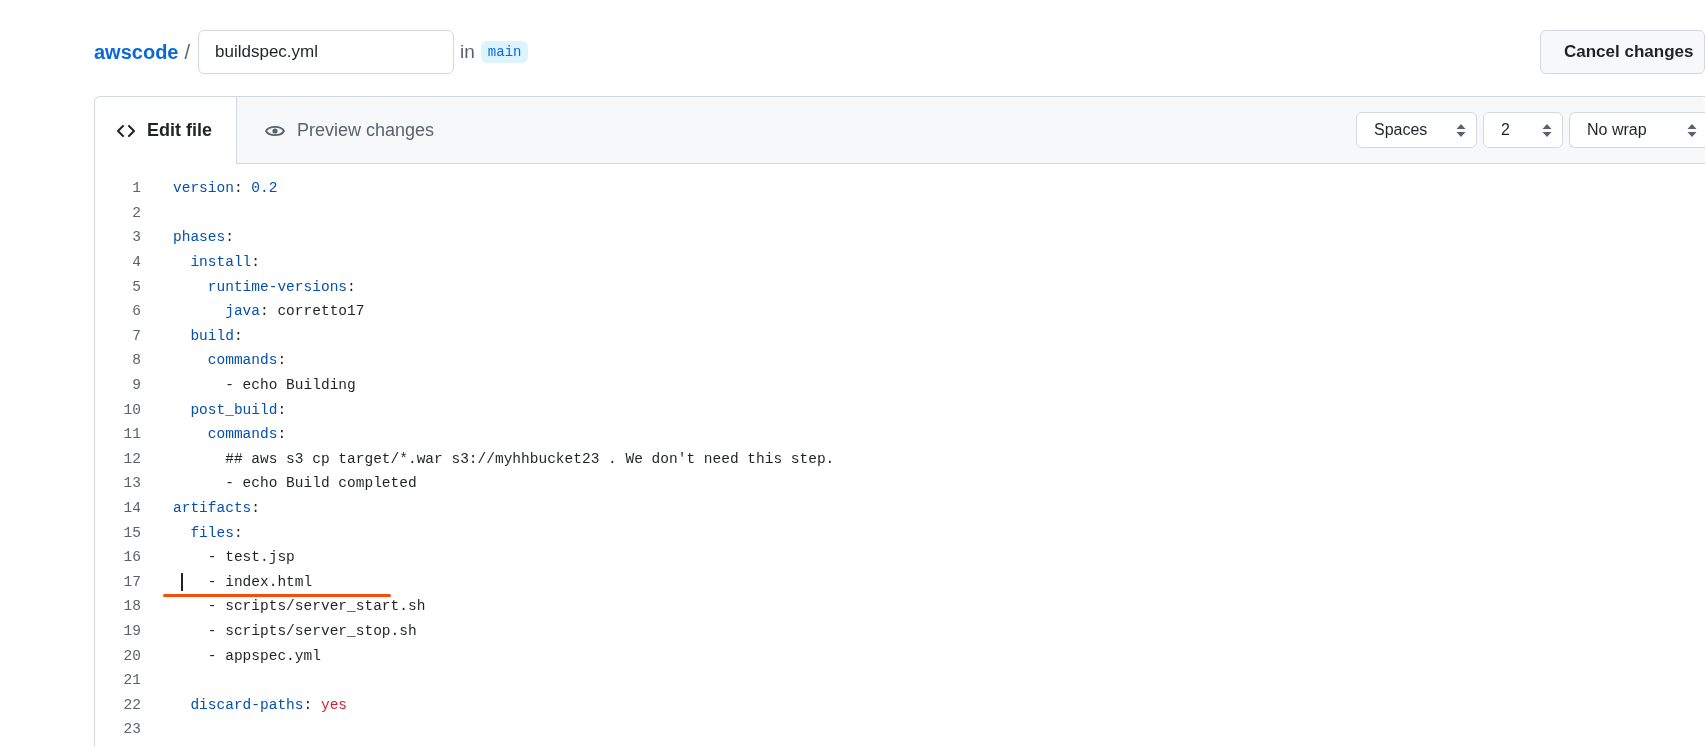 The image size is (1705, 747). What do you see at coordinates (131, 532) in the screenshot?
I see `line-number: 15` at bounding box center [131, 532].